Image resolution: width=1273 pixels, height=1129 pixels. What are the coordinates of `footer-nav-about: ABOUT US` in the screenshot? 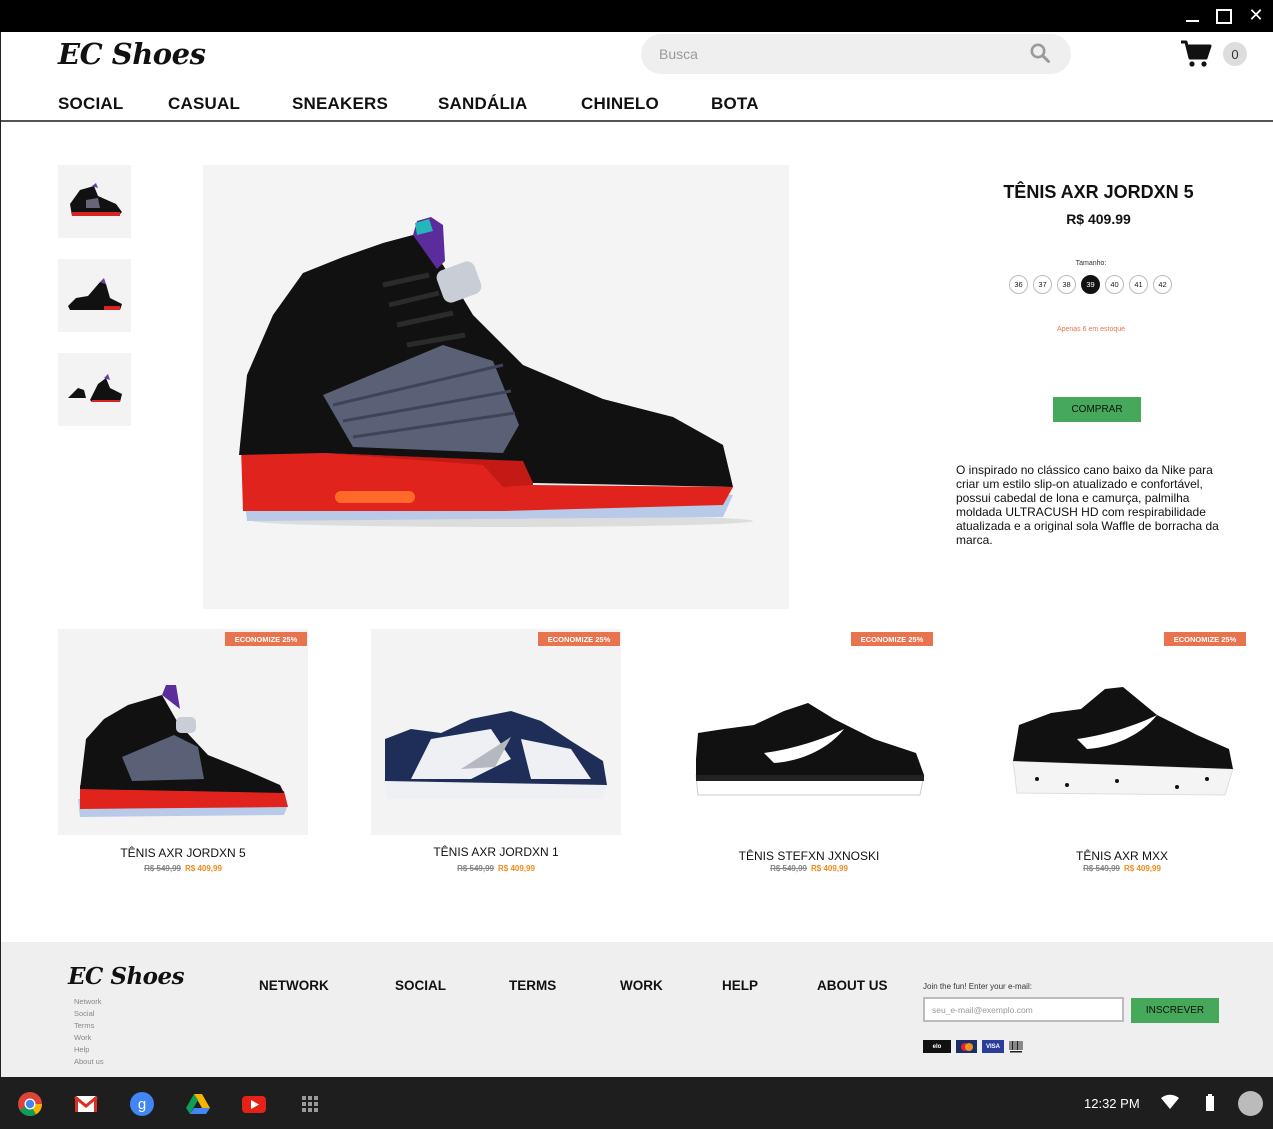 It's located at (852, 985).